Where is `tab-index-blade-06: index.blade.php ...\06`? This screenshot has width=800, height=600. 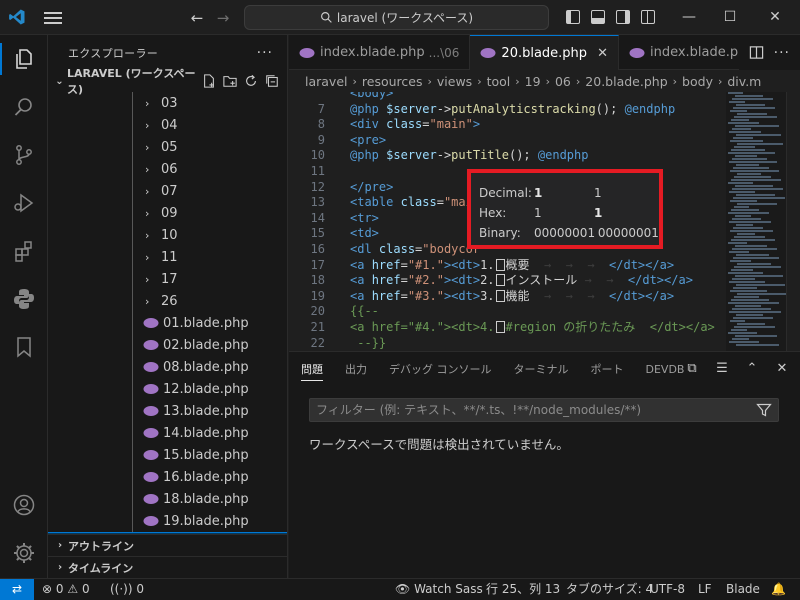
tab-index-blade-06: index.blade.php ...\06 is located at coordinates (380, 52).